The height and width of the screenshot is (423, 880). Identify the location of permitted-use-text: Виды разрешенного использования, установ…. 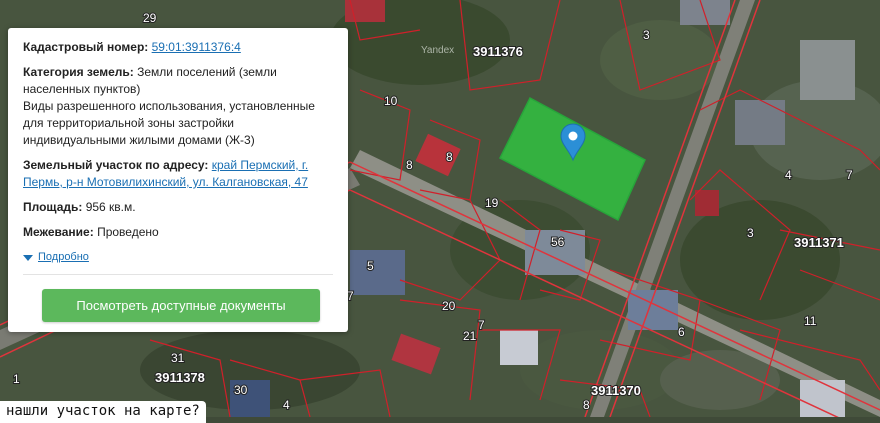
(169, 123).